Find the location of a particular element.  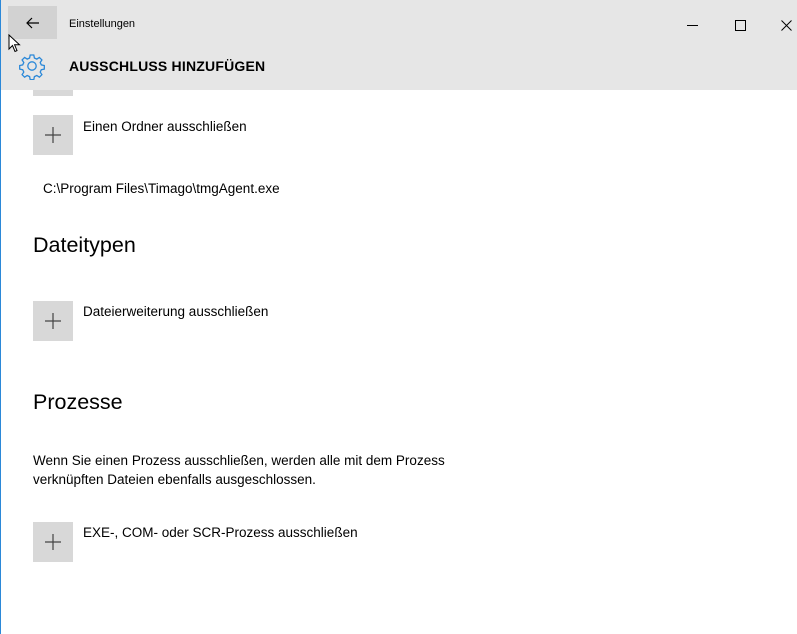

add-process-exclusion-button is located at coordinates (53, 542).